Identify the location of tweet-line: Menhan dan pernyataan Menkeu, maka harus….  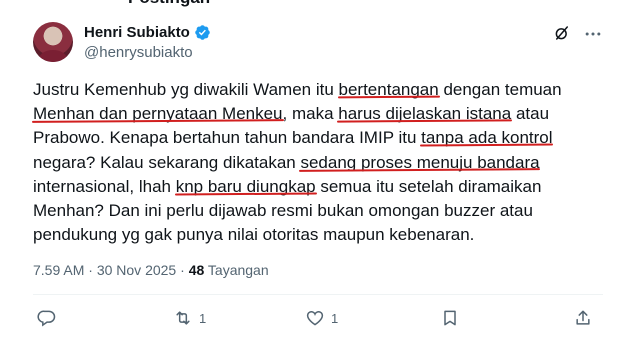
(291, 114).